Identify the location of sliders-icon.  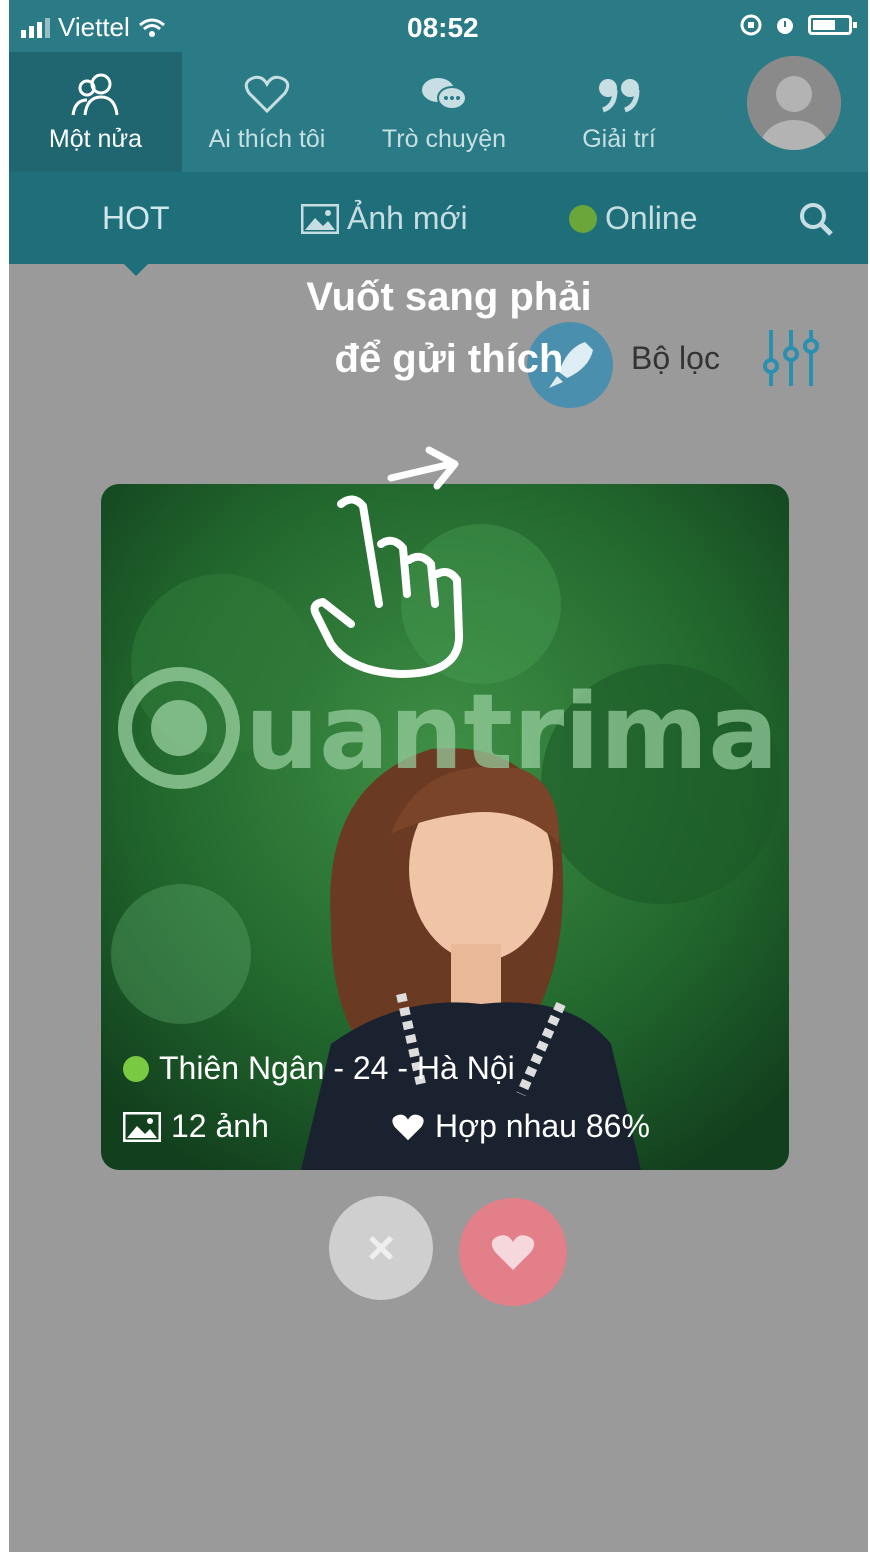
(792, 360).